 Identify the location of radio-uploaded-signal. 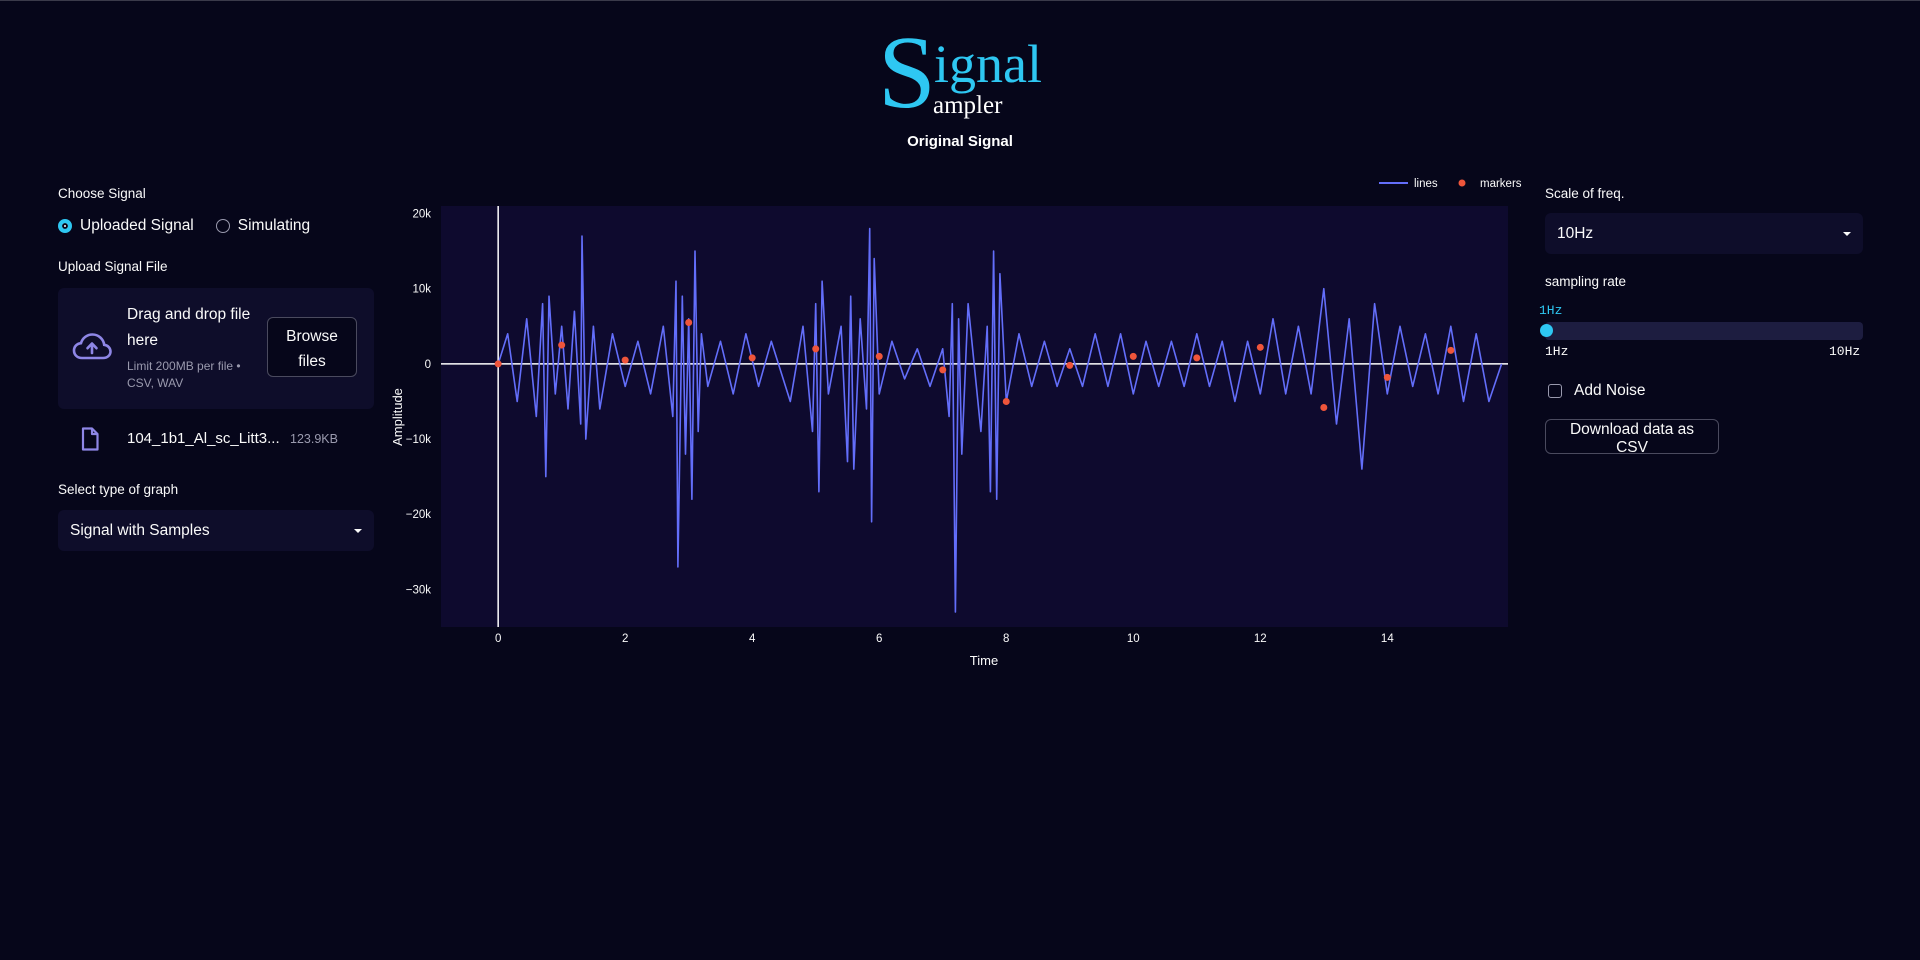
(65, 226).